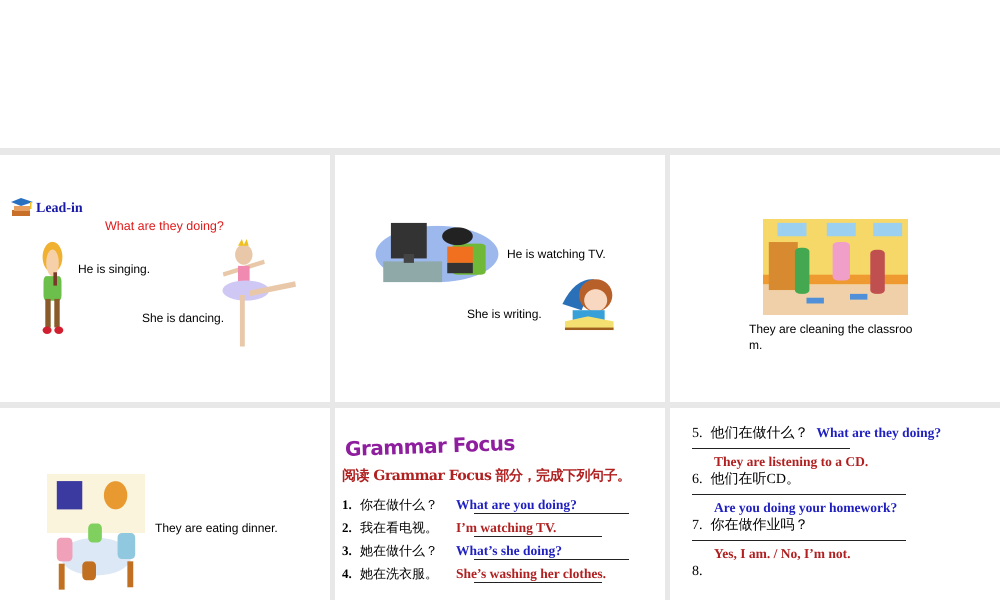 This screenshot has width=1000, height=600. I want to click on slide-thumbnail: Grammar Focus 阅读 Grammar Focus 部分，完成下列句子。 1. 你在做什么？ What are you doing? 2. 我在看电视。 I’m watching TV. 3. 她在做什么？ What’s she doing? 4. 她在洗衣服。 She’s washing her clothes., so click(500, 504).